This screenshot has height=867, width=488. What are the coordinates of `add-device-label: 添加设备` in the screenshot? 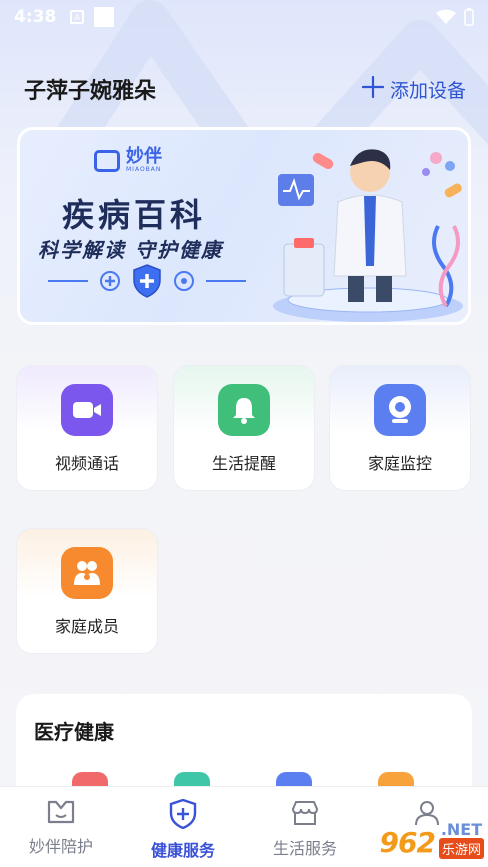 It's located at (427, 90).